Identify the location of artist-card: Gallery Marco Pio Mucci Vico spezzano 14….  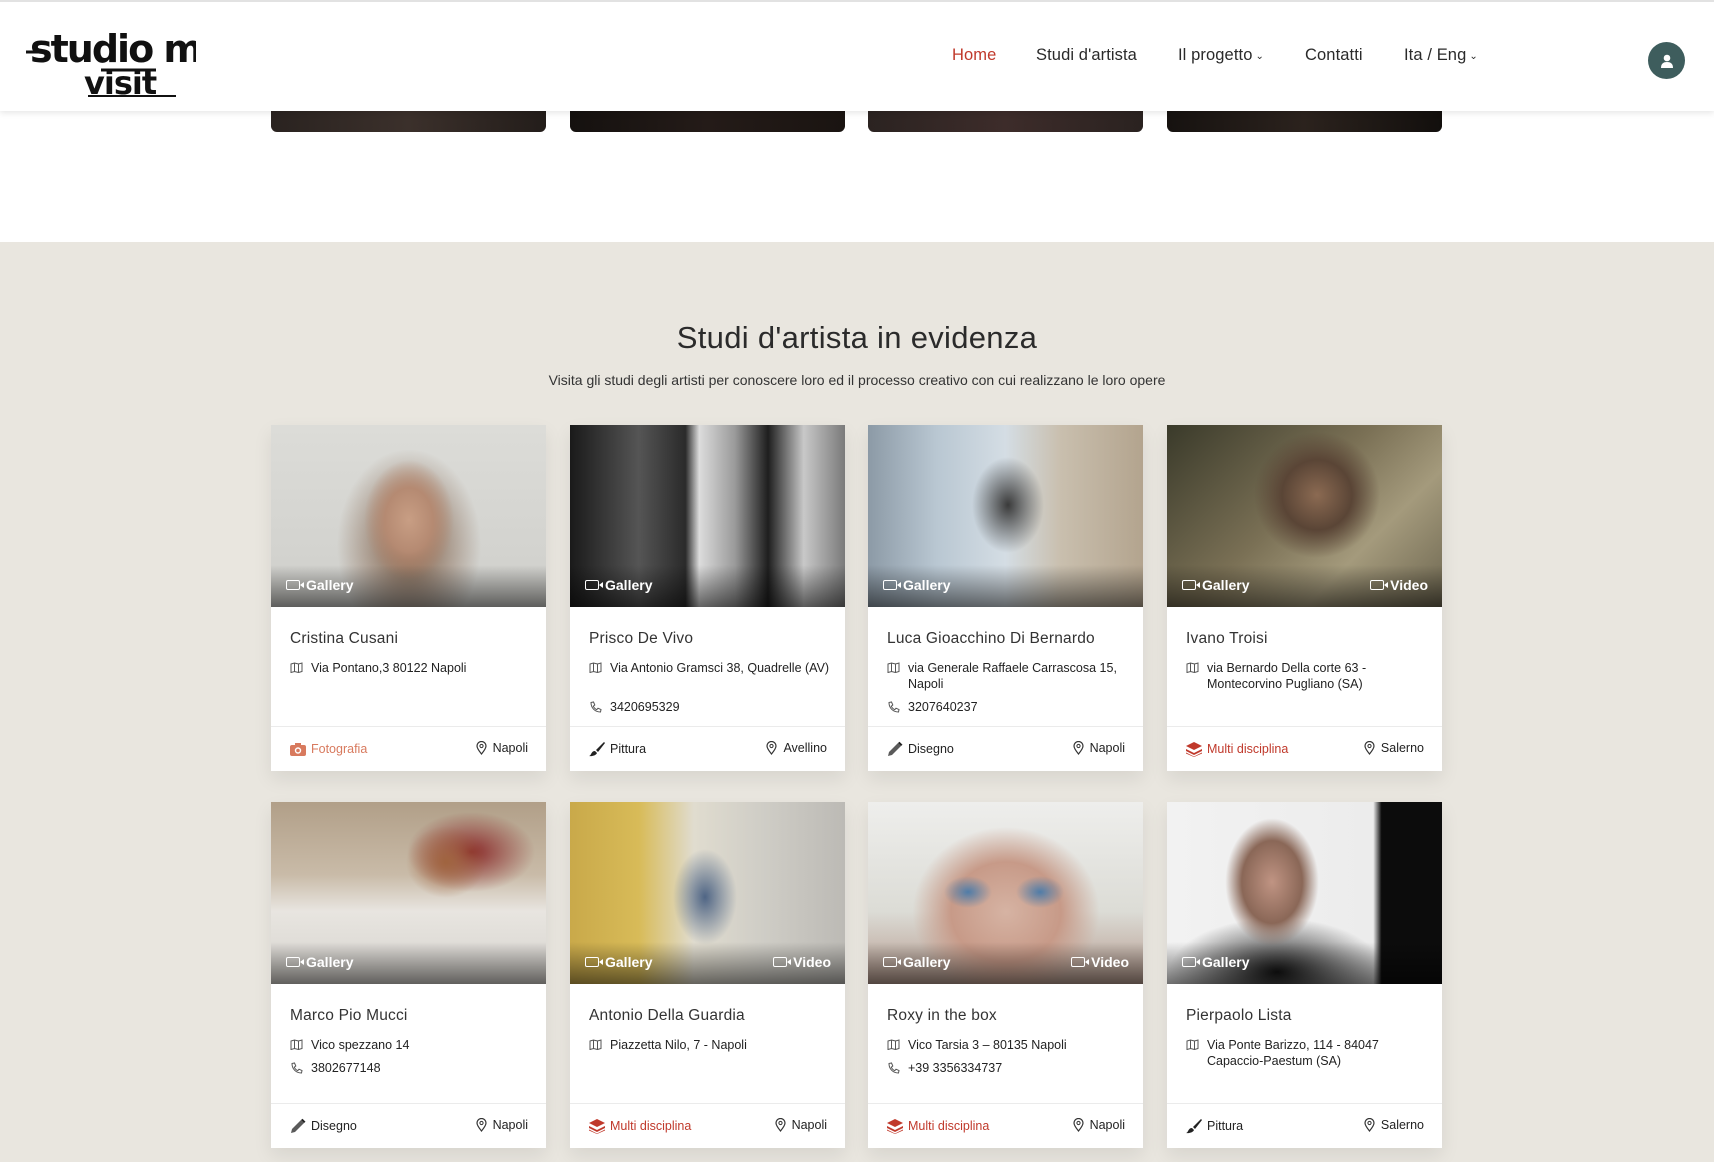
(408, 975).